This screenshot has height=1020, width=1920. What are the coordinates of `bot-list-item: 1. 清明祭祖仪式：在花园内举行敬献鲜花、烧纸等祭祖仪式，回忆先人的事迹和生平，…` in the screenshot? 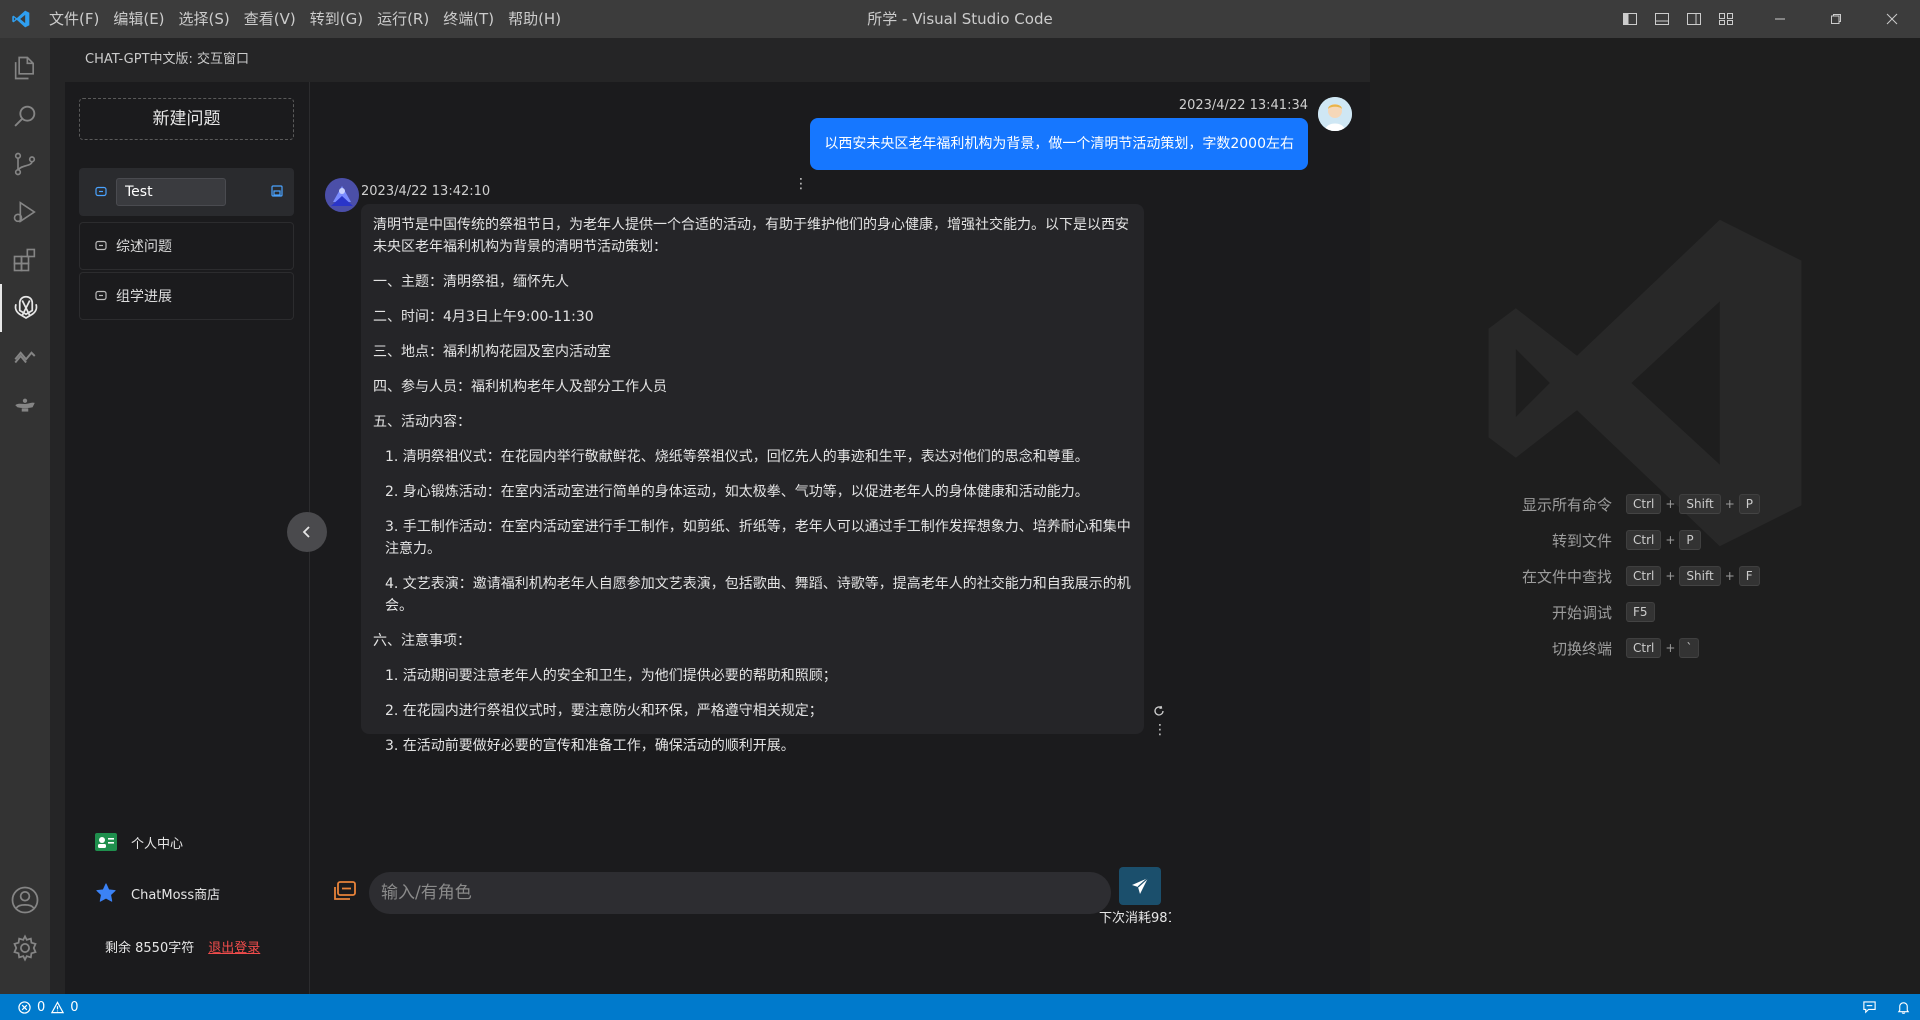 It's located at (737, 457).